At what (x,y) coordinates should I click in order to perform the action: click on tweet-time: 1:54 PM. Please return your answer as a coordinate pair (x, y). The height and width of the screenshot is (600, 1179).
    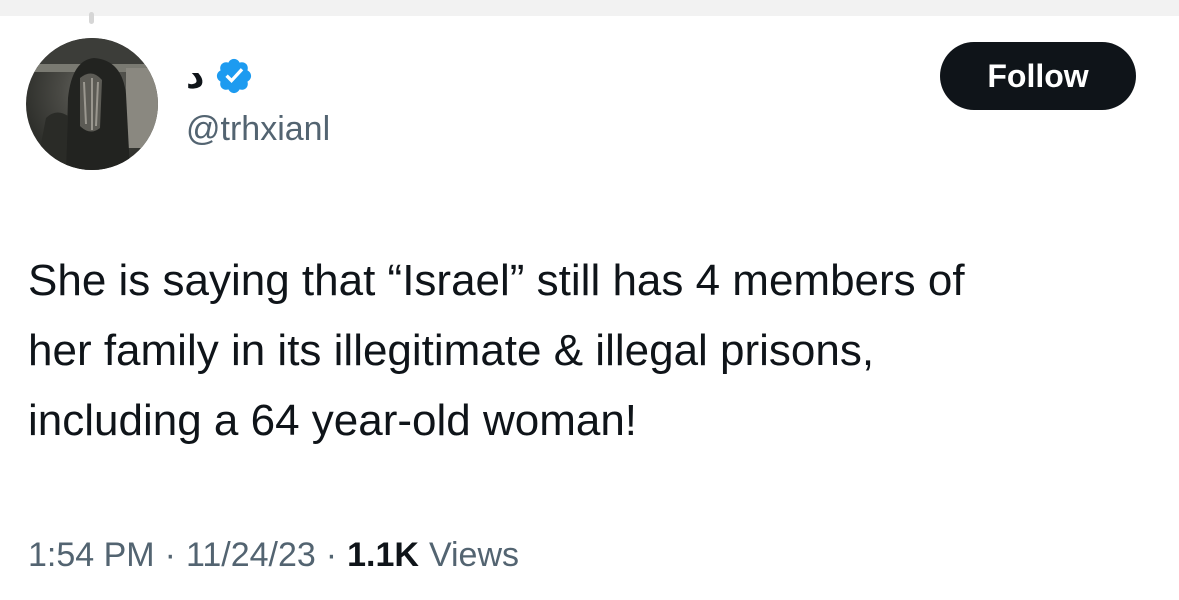
    Looking at the image, I should click on (91, 555).